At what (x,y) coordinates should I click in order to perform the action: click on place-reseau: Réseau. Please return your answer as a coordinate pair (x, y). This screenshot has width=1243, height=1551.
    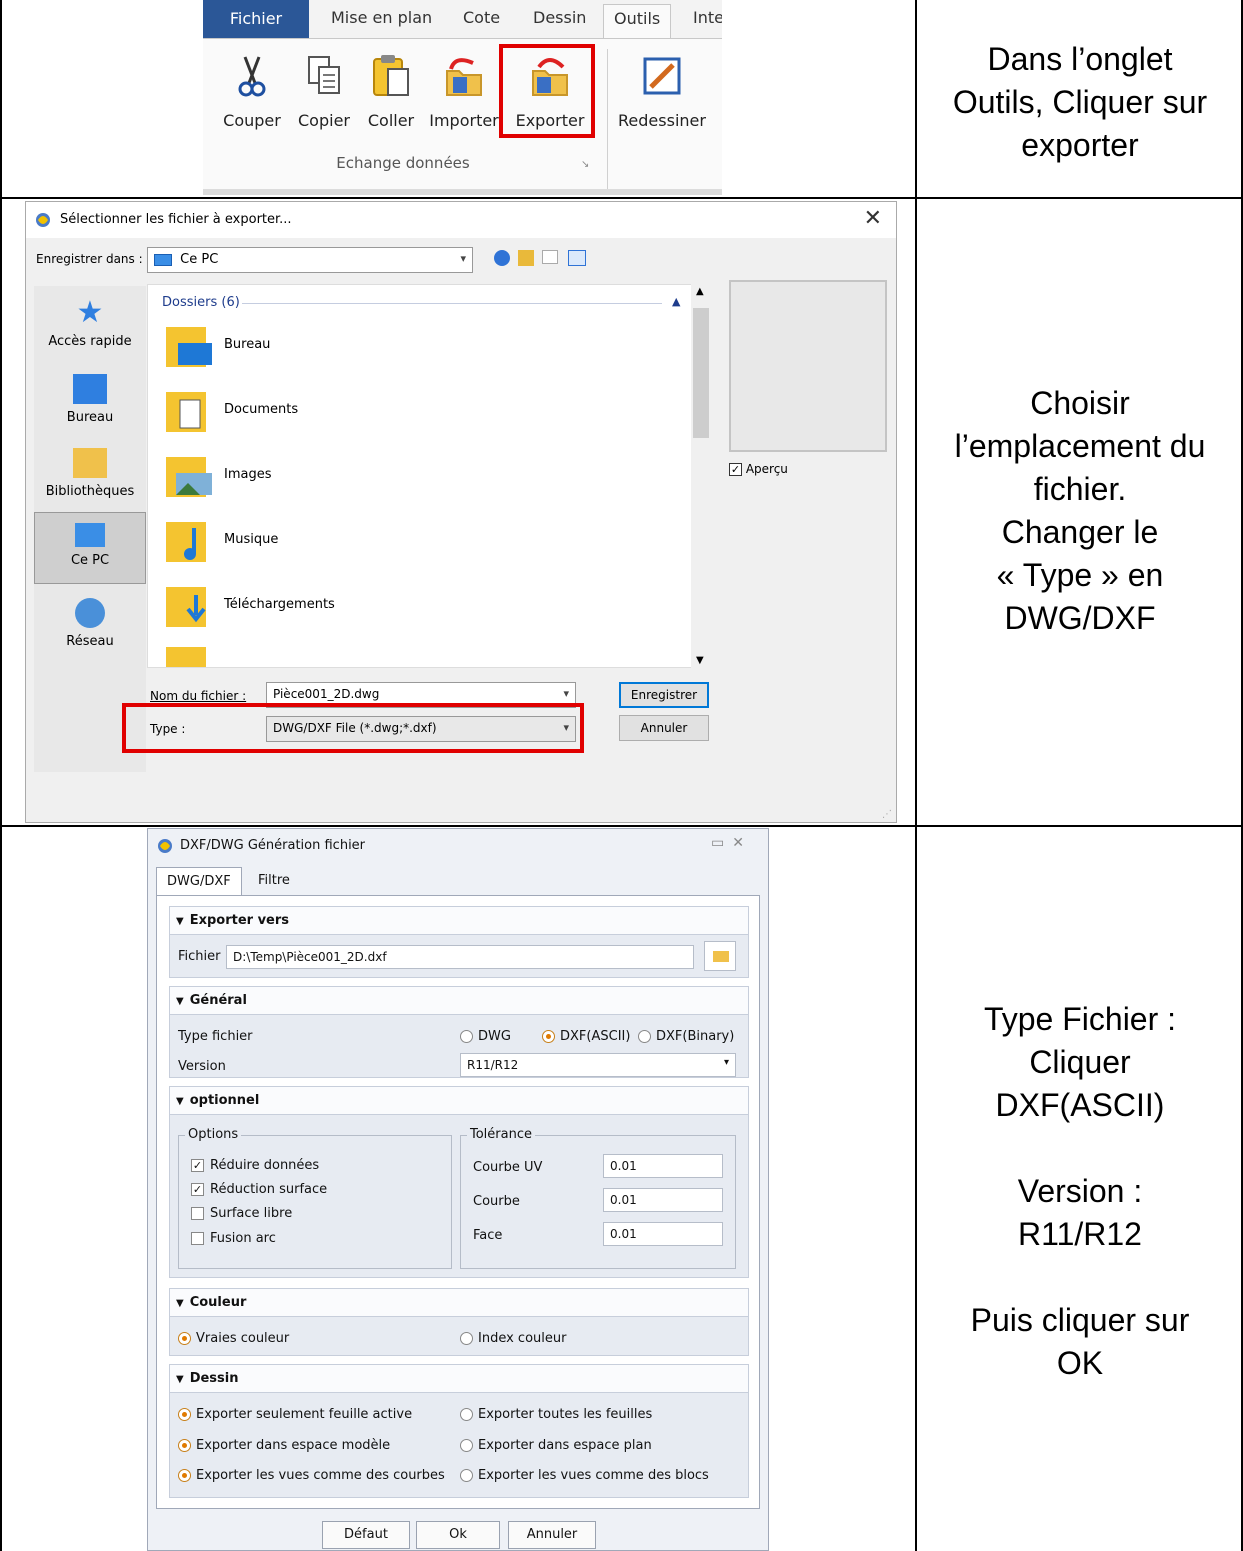
    Looking at the image, I should click on (90, 623).